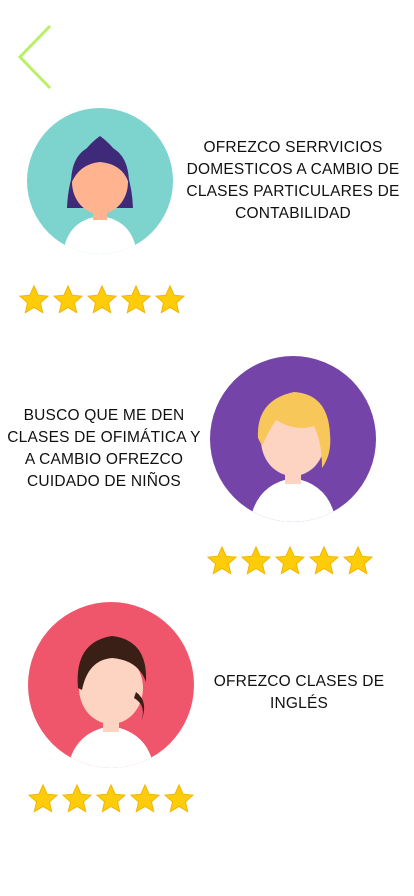 The height and width of the screenshot is (896, 414). What do you see at coordinates (100, 181) in the screenshot?
I see `avatar-woman-dark-hair` at bounding box center [100, 181].